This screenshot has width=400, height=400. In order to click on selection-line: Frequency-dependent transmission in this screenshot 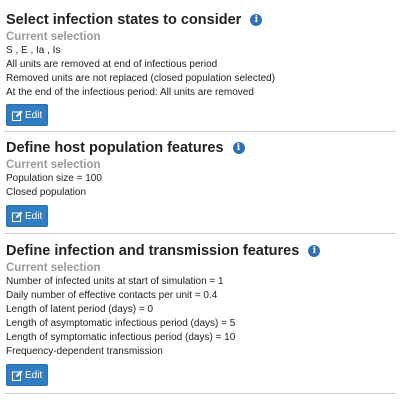, I will do `click(84, 351)`.